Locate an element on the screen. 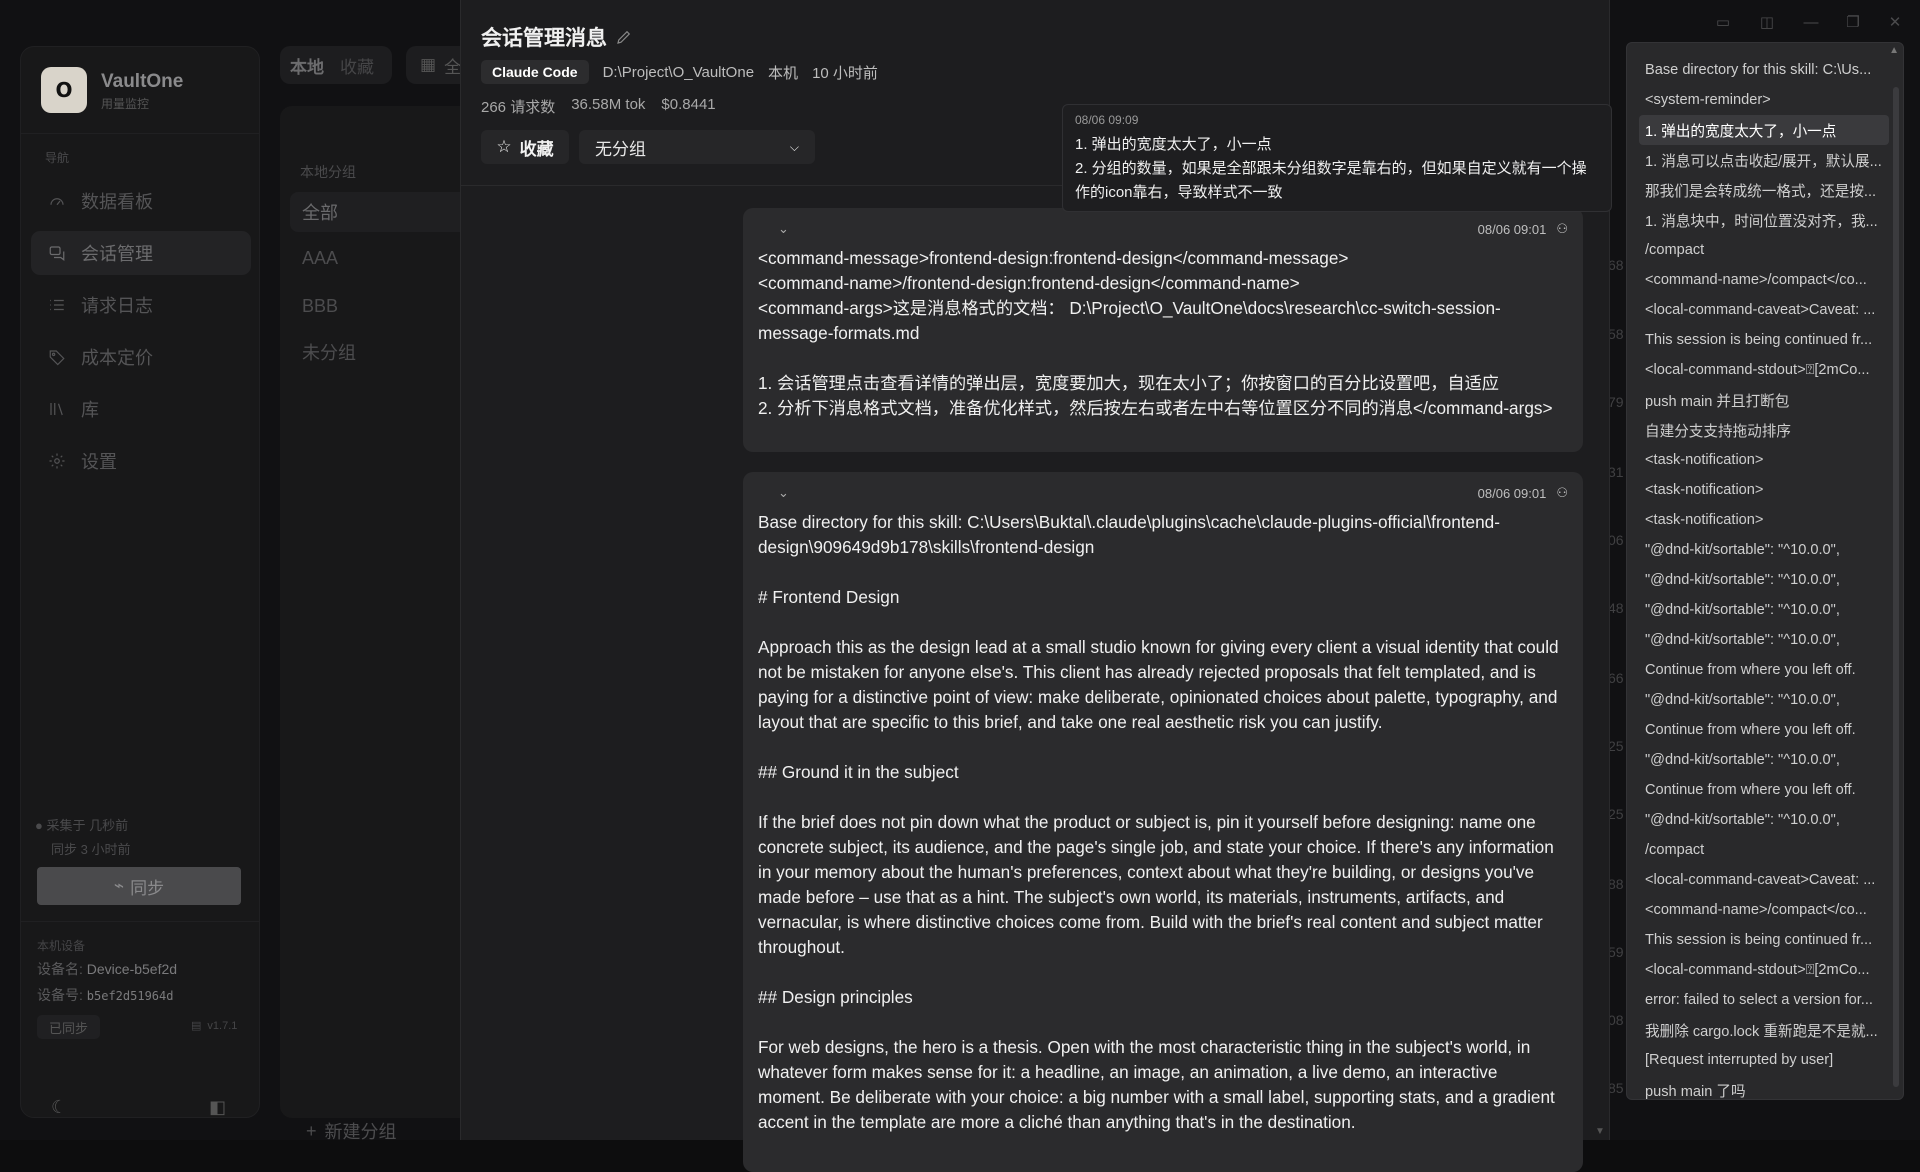 The image size is (1920, 1172). close-icon: ✕ is located at coordinates (1895, 22).